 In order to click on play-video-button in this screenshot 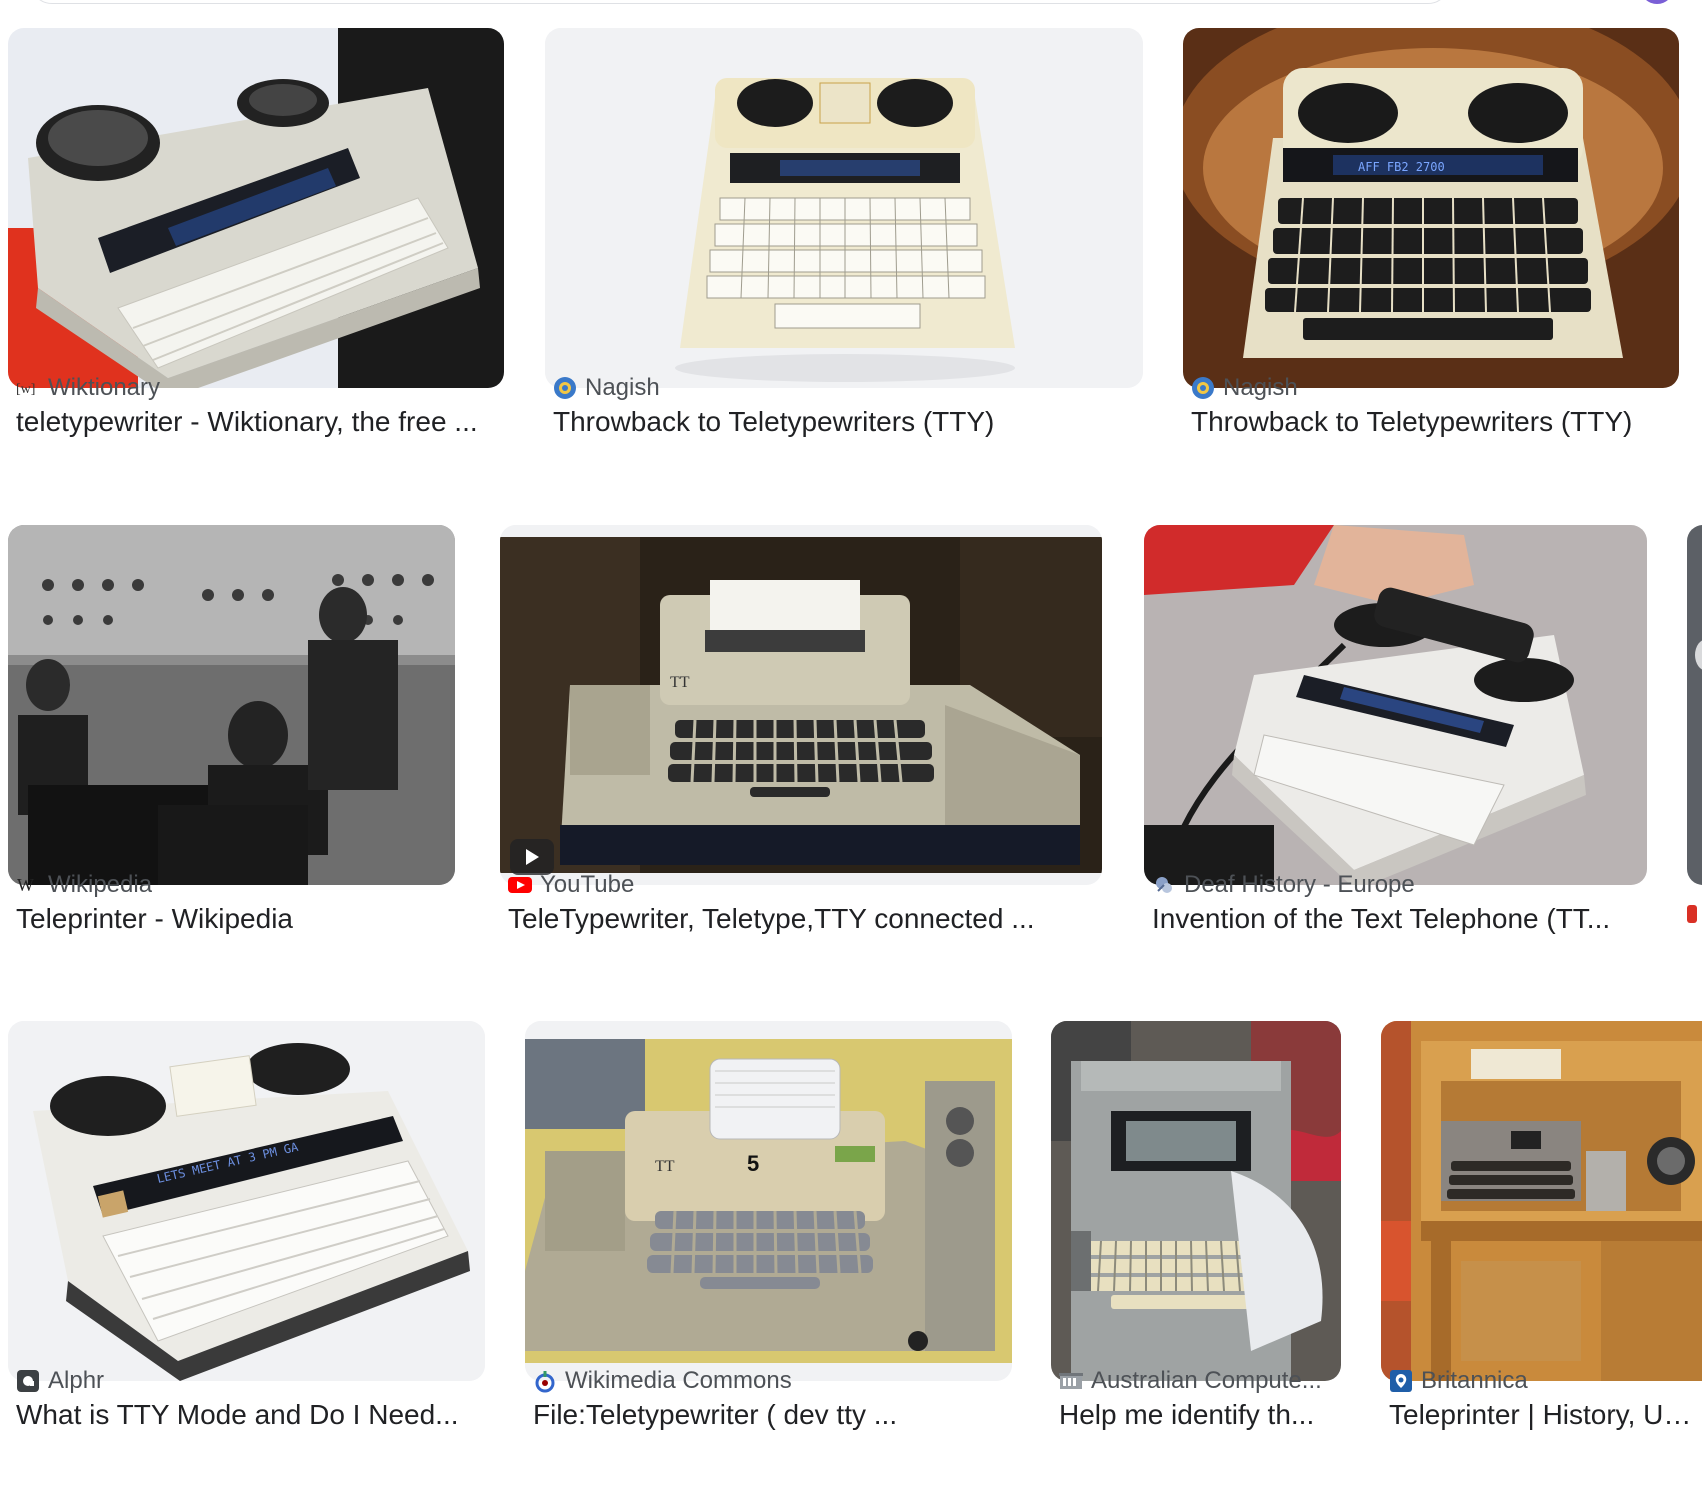, I will do `click(532, 857)`.